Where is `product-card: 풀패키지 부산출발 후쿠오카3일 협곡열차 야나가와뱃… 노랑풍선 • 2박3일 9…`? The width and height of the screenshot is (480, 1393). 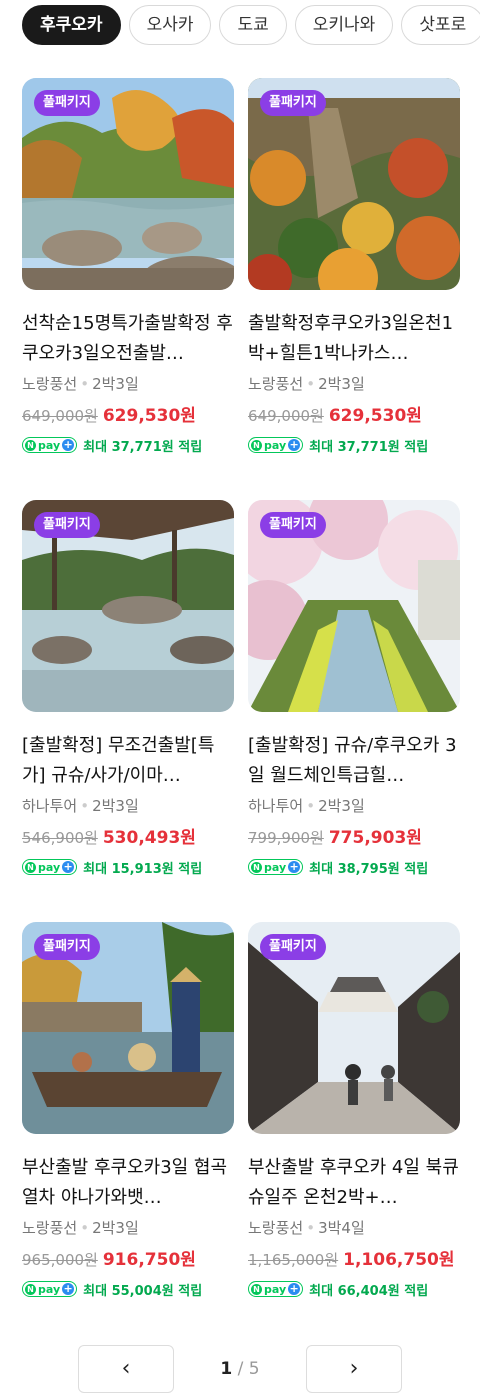
product-card: 풀패키지 부산출발 후쿠오카3일 협곡열차 야나가와뱃… 노랑풍선 • 2박3일 9… is located at coordinates (128, 1133).